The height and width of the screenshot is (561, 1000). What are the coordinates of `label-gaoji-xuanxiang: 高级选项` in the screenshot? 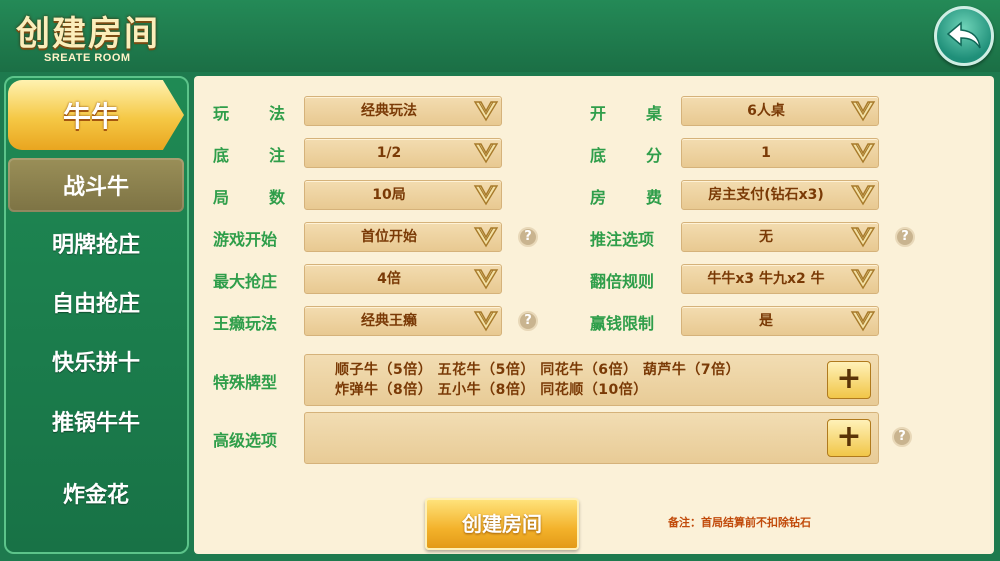 It's located at (245, 440).